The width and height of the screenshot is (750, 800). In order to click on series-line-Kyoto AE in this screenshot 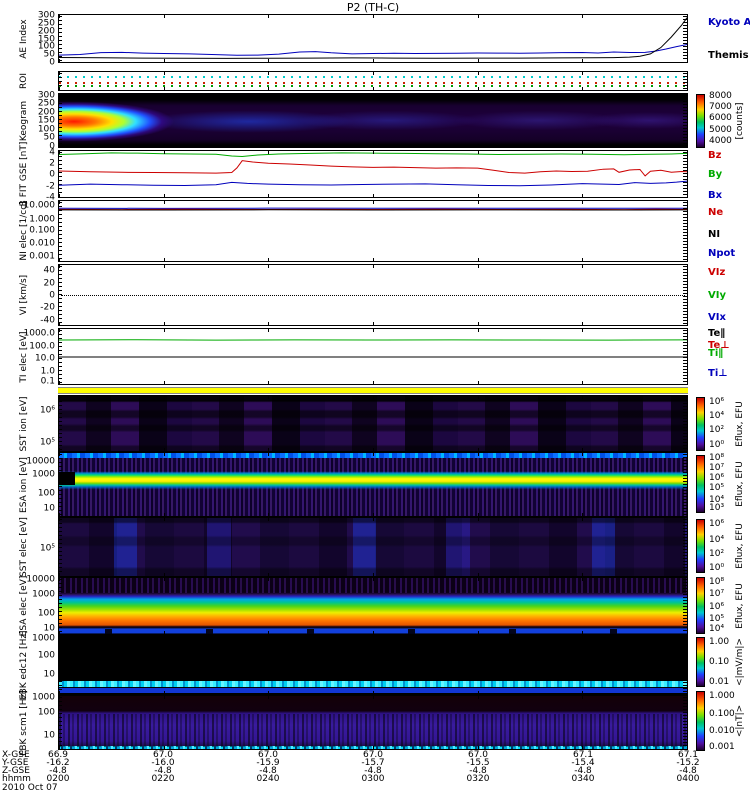, I will do `click(373, 50)`.